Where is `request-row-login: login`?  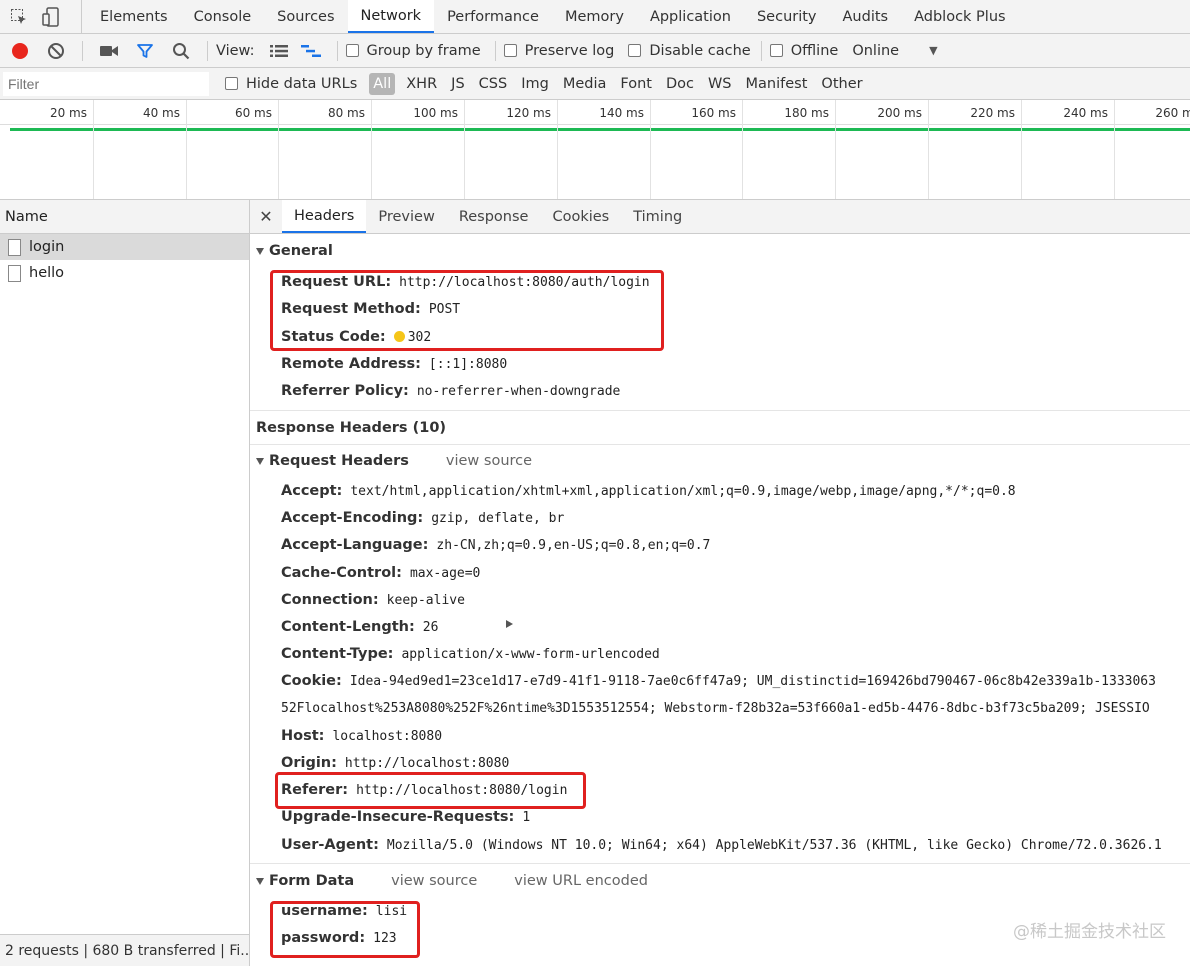
request-row-login: login is located at coordinates (124, 247).